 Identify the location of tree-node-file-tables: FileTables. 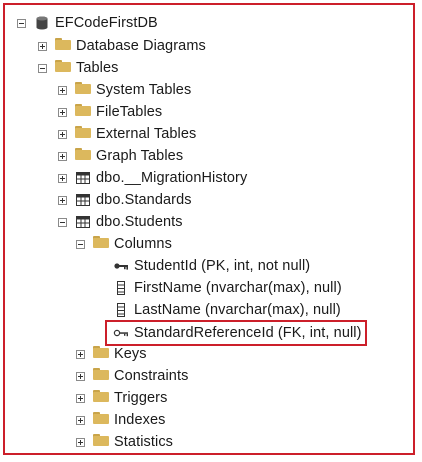
(110, 112).